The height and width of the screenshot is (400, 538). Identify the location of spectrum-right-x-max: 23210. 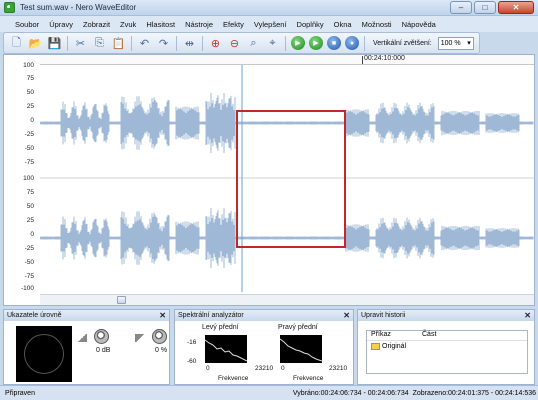
(338, 368).